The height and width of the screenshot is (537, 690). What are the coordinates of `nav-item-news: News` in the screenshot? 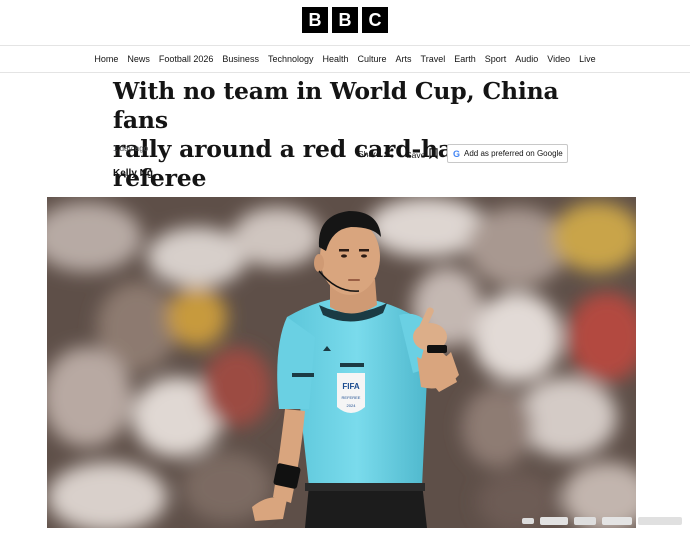 It's located at (138, 59).